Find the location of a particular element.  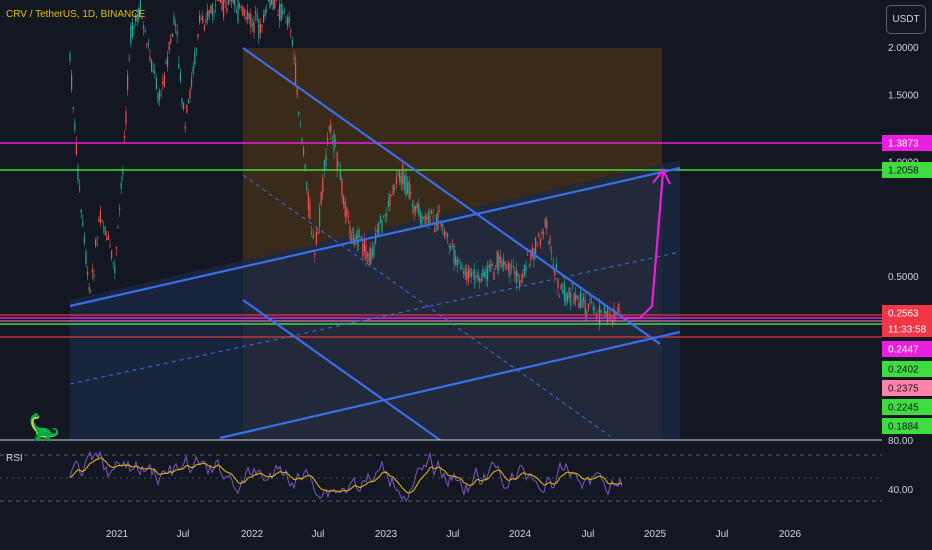

price-level-label: 0.2447 is located at coordinates (903, 350).